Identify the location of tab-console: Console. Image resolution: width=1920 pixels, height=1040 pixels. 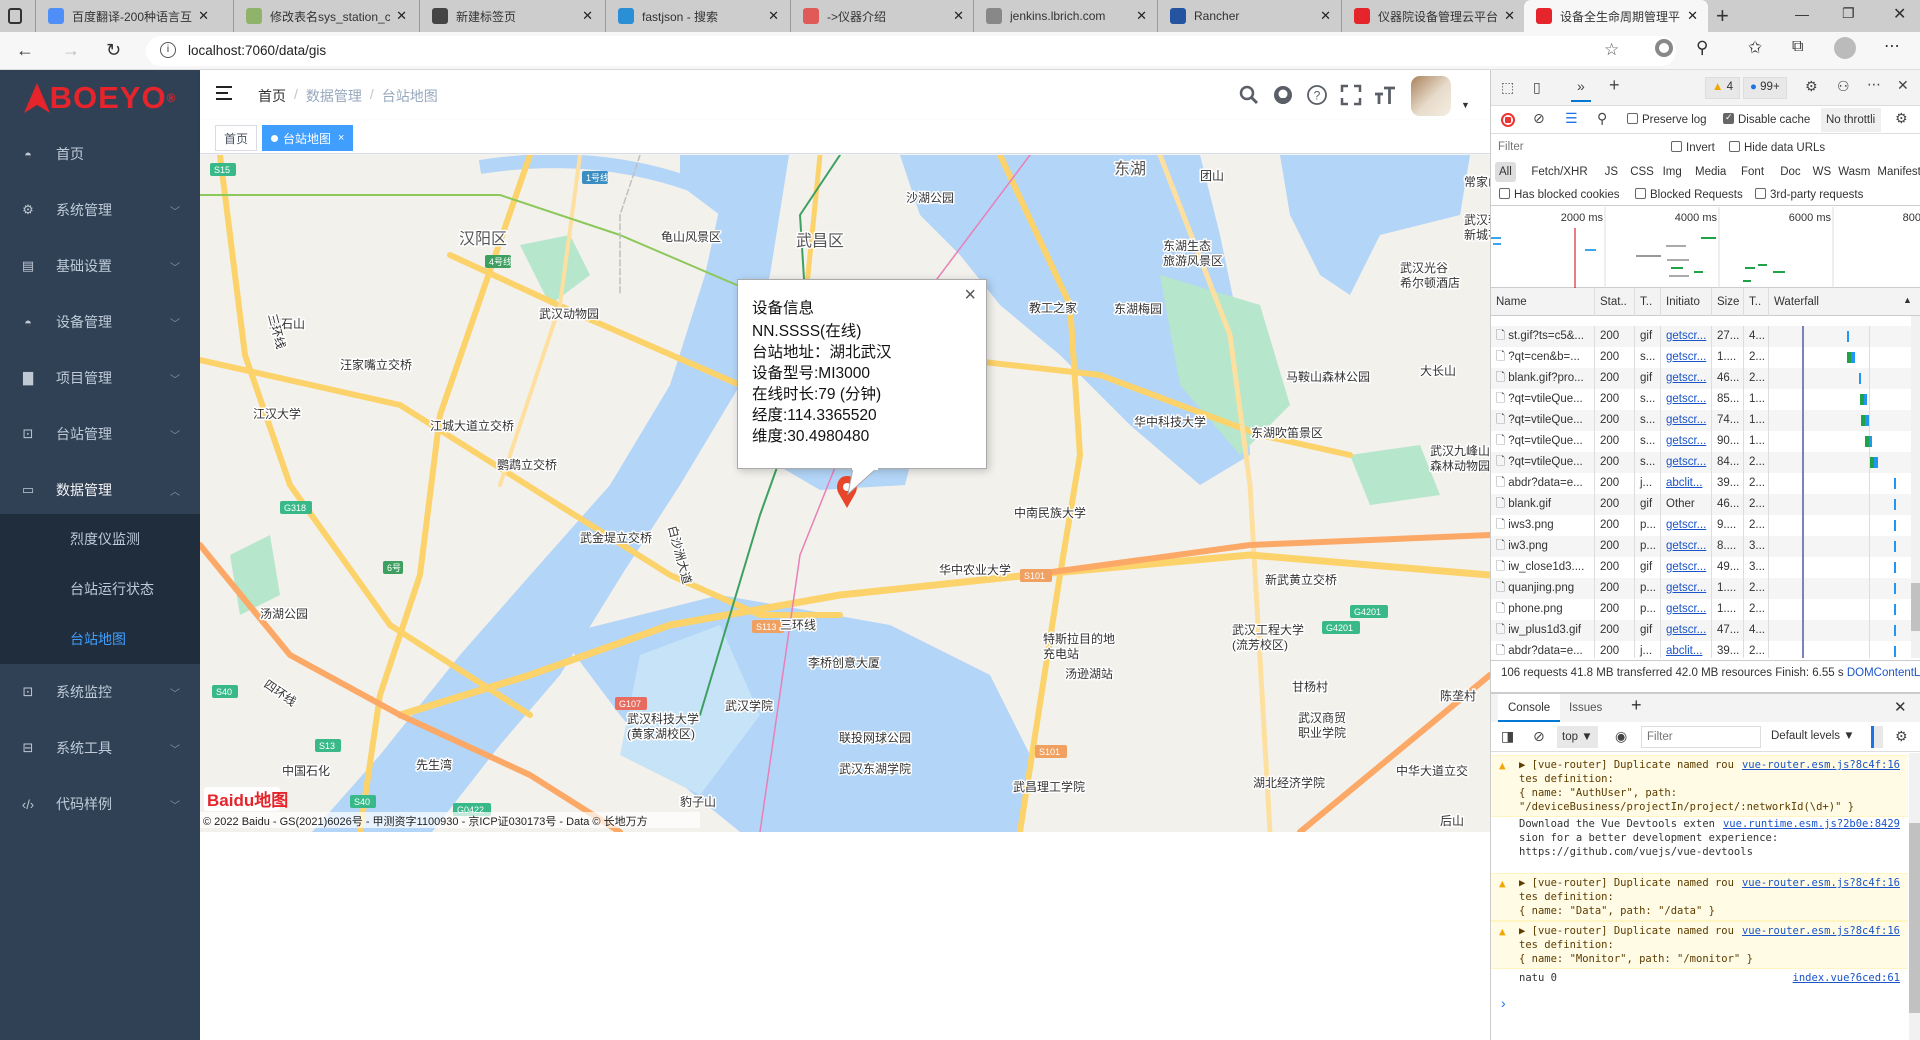
(1529, 708).